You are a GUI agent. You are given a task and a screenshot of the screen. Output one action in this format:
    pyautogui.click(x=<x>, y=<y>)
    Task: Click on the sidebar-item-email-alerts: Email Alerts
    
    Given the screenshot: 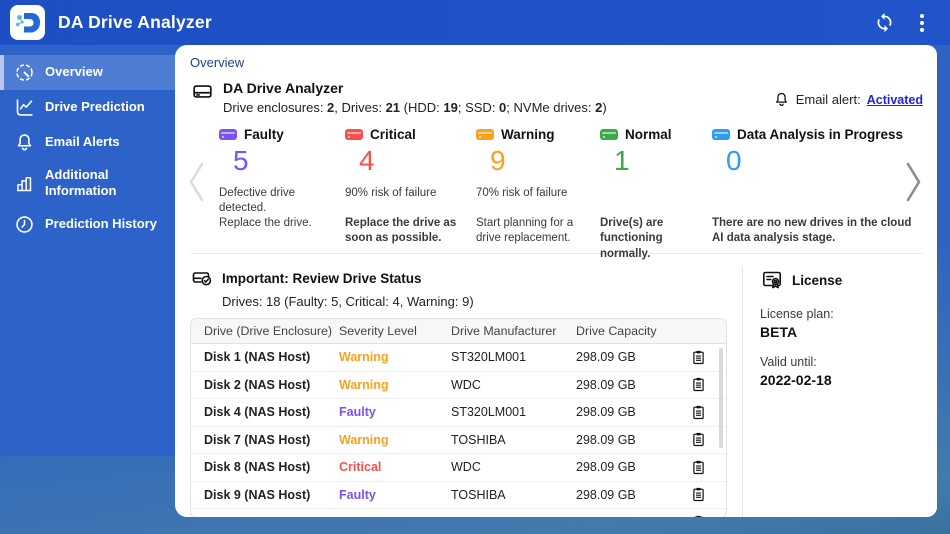 What is the action you would take?
    pyautogui.click(x=87, y=142)
    